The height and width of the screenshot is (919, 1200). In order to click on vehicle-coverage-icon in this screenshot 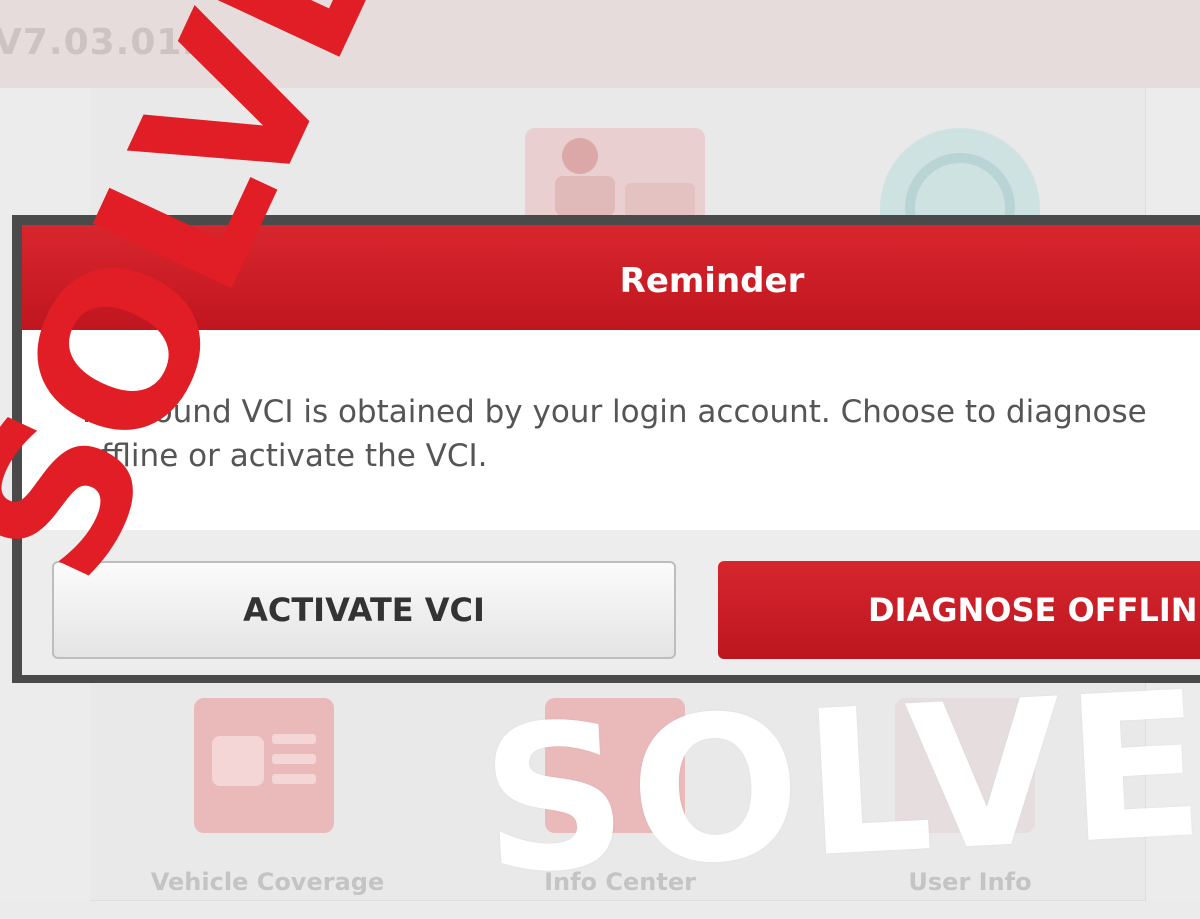, I will do `click(264, 765)`.